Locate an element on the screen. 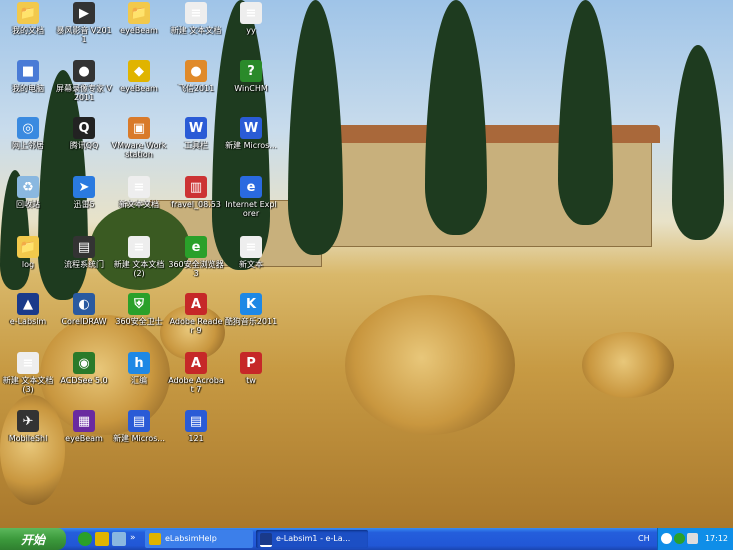  quicklaunch-more-icon: » is located at coordinates (133, 538).